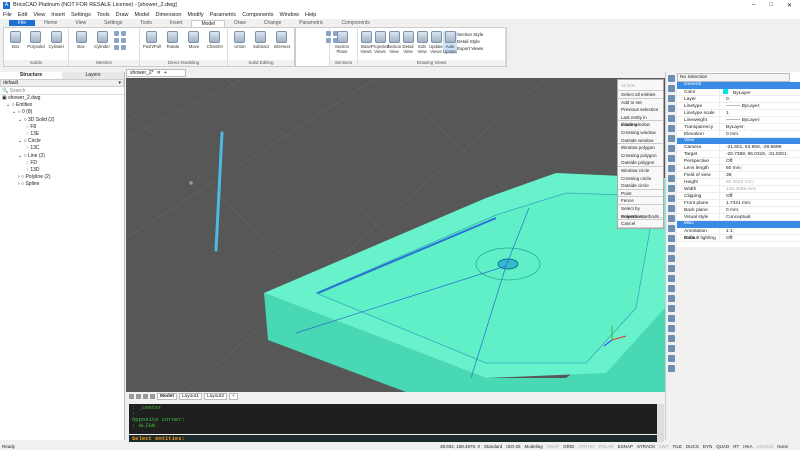 This screenshot has height=450, width=800. Describe the element at coordinates (62, 148) in the screenshot. I see `tree-item: ◌ 13C` at that location.